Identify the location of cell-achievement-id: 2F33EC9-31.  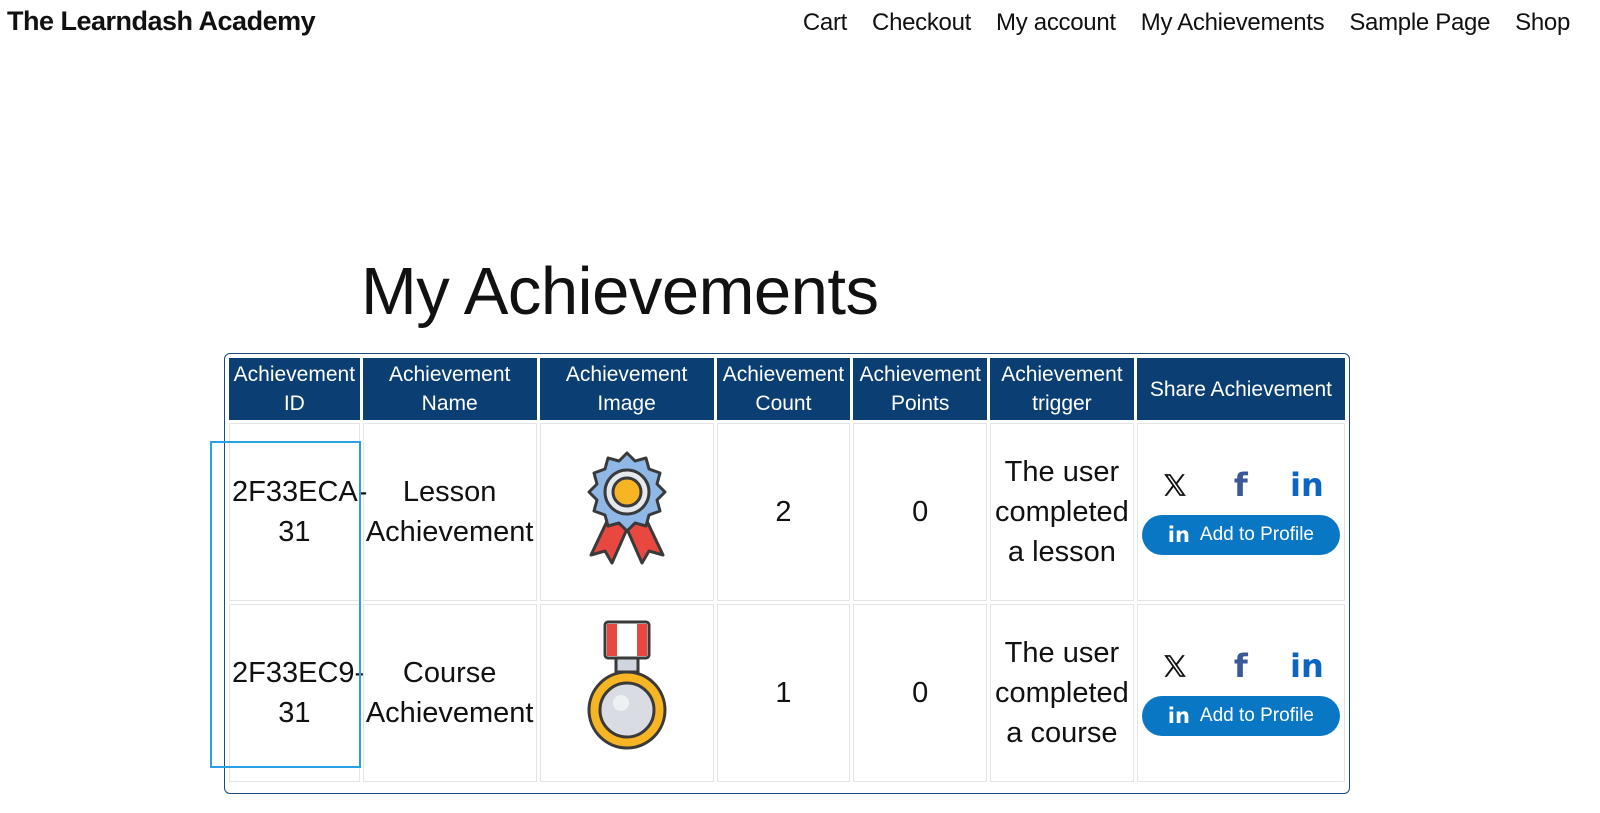
(296, 693).